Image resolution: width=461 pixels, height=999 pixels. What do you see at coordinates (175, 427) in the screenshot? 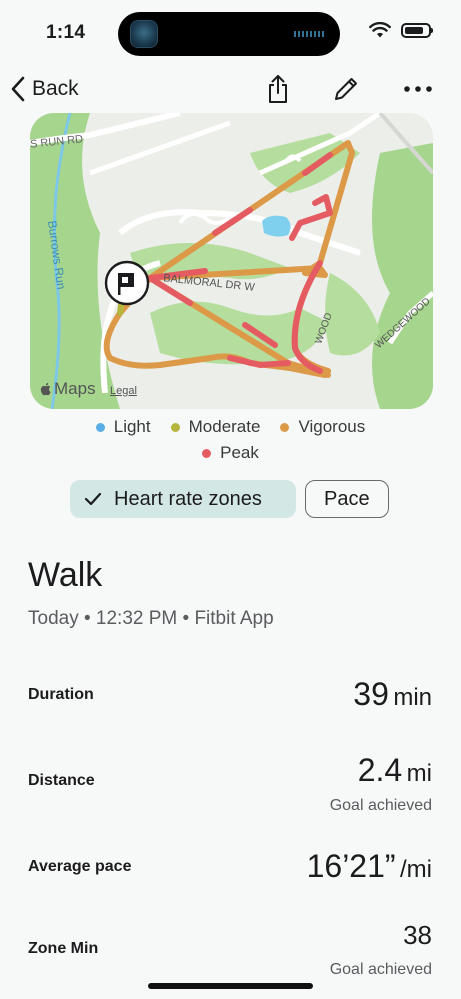
I see `legend-dot-moderate` at bounding box center [175, 427].